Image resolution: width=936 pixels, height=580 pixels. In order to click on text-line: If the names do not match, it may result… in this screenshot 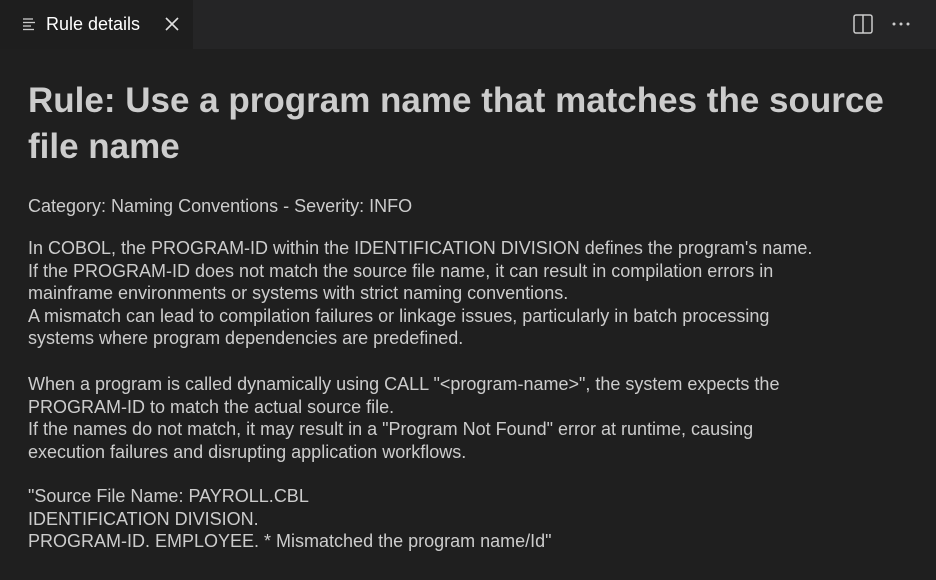, I will do `click(391, 429)`.